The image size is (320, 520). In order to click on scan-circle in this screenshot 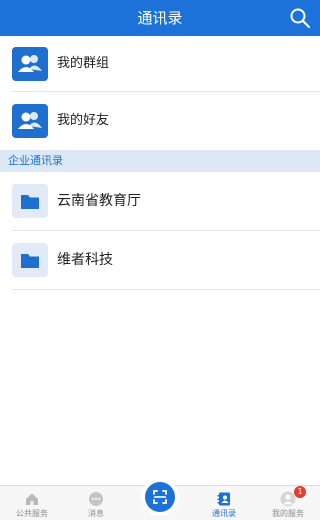, I will do `click(160, 497)`.